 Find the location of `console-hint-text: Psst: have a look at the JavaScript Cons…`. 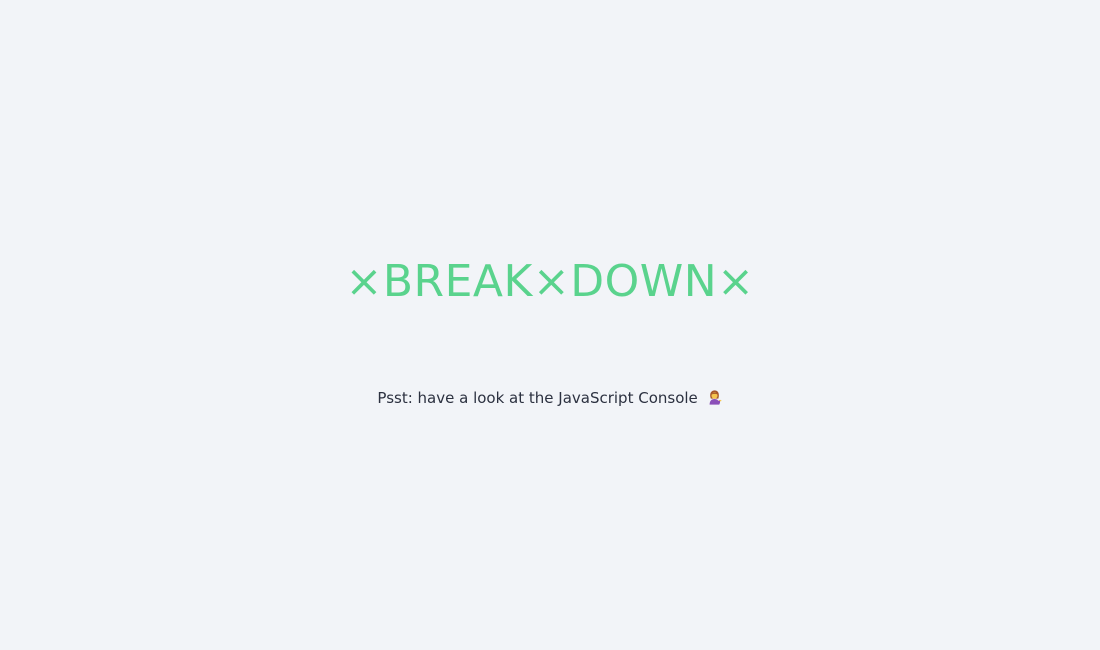

console-hint-text: Psst: have a look at the JavaScript Cons… is located at coordinates (537, 398).